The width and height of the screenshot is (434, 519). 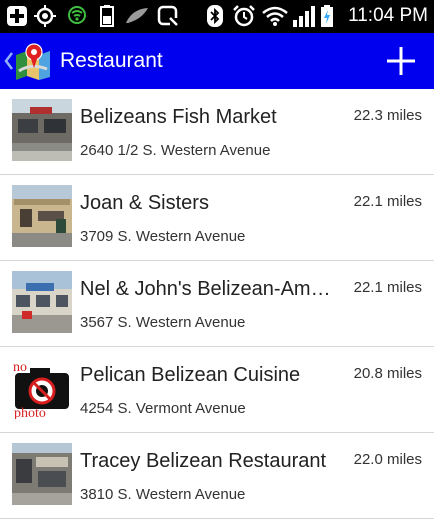 I want to click on usb-icon, so click(x=77, y=16).